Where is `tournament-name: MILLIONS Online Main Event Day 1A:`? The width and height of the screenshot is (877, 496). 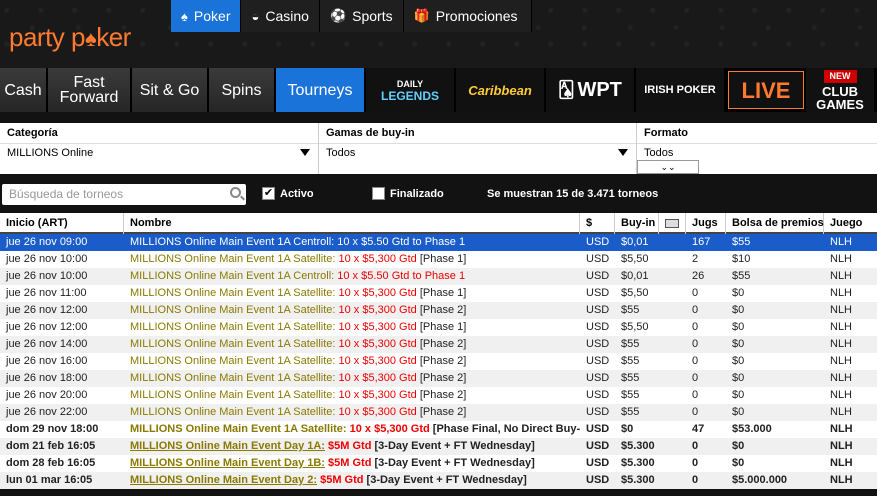
tournament-name: MILLIONS Online Main Event Day 1A: is located at coordinates (227, 446).